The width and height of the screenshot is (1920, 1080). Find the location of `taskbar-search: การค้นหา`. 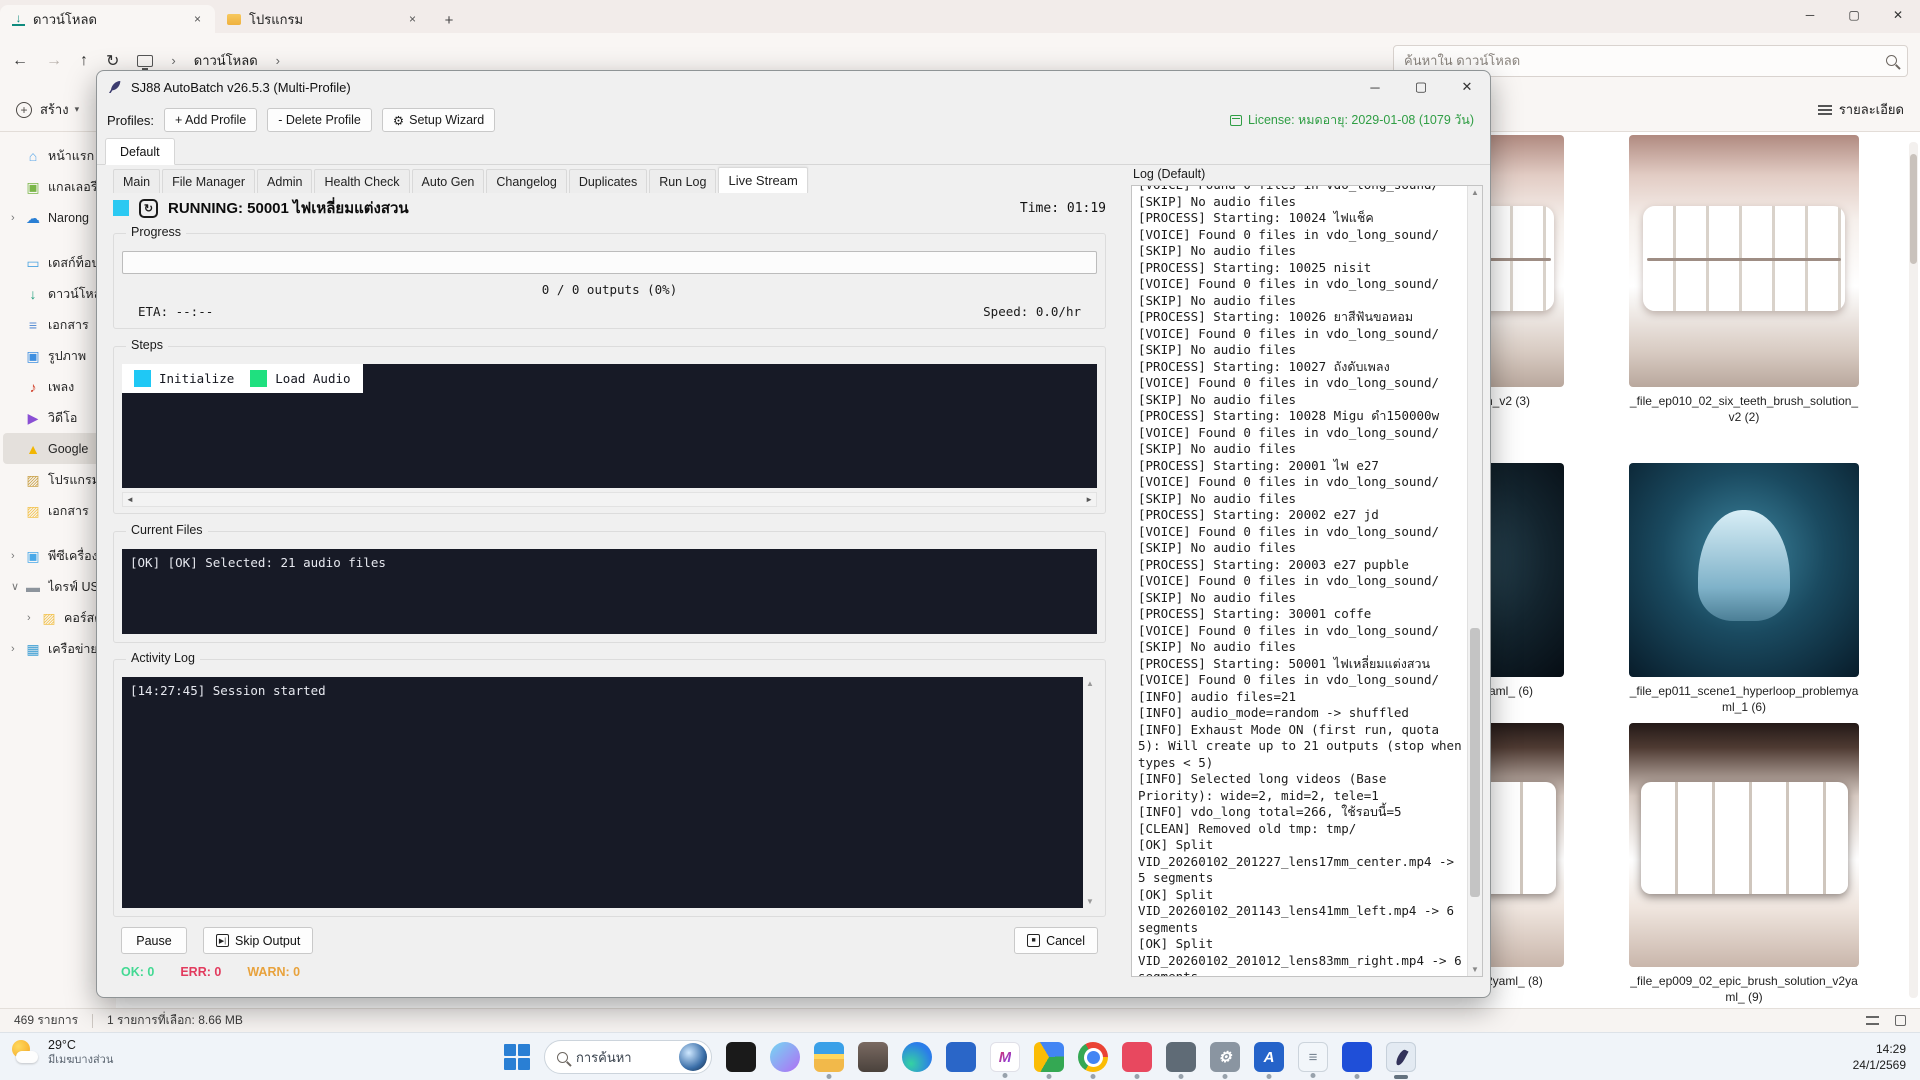

taskbar-search: การค้นหา is located at coordinates (628, 1057).